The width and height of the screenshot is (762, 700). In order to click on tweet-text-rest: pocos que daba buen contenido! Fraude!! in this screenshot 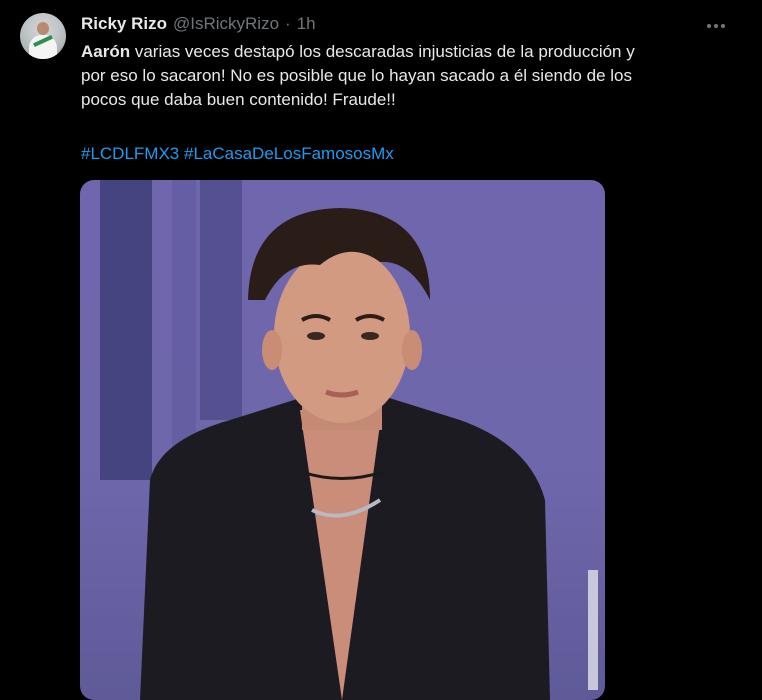, I will do `click(238, 99)`.